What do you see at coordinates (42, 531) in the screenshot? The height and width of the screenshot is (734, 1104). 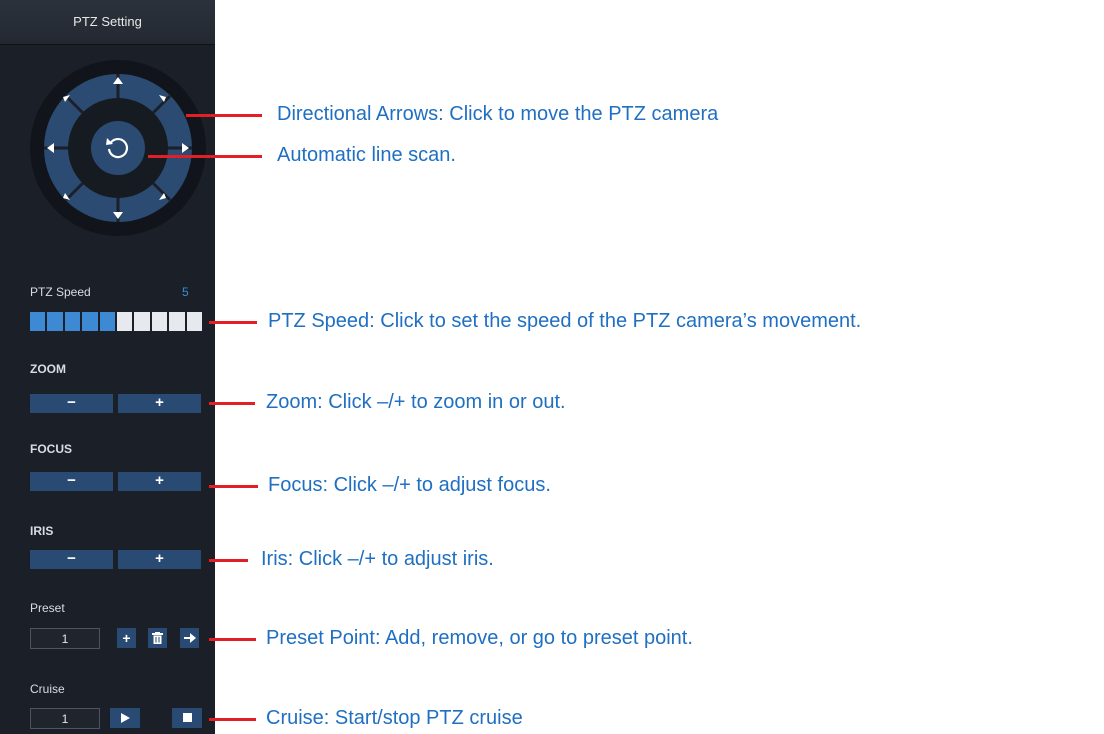 I see `iris-label: IRIS` at bounding box center [42, 531].